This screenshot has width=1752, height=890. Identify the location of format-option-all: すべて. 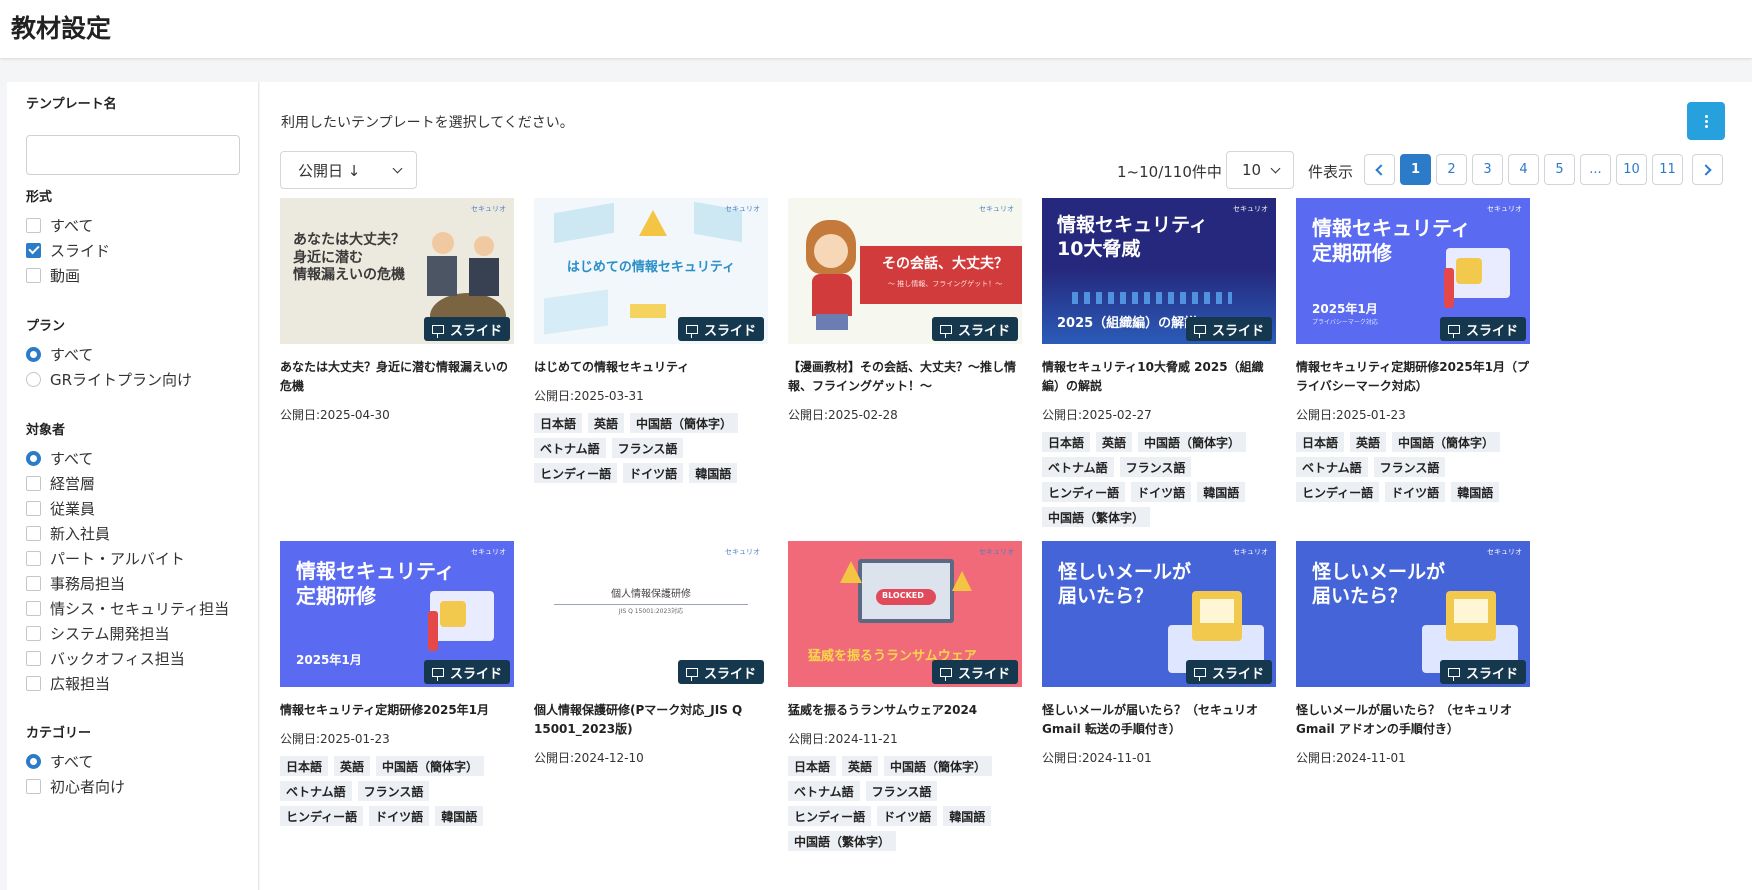
(59, 225).